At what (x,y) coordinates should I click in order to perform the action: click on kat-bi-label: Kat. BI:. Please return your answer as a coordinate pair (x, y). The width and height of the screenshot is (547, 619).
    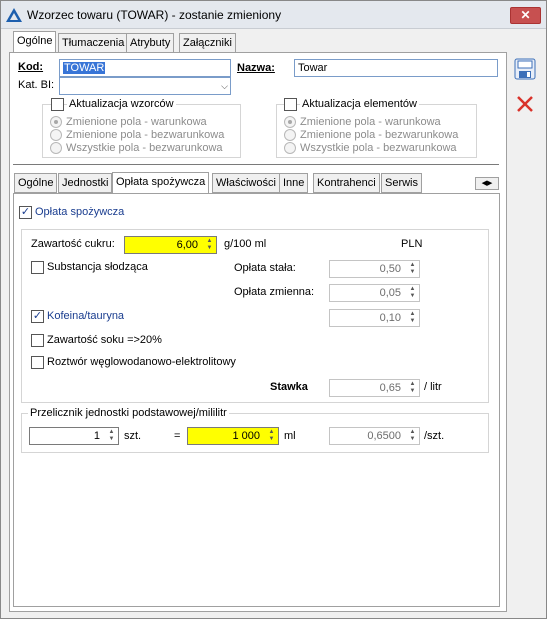
    Looking at the image, I should click on (36, 85).